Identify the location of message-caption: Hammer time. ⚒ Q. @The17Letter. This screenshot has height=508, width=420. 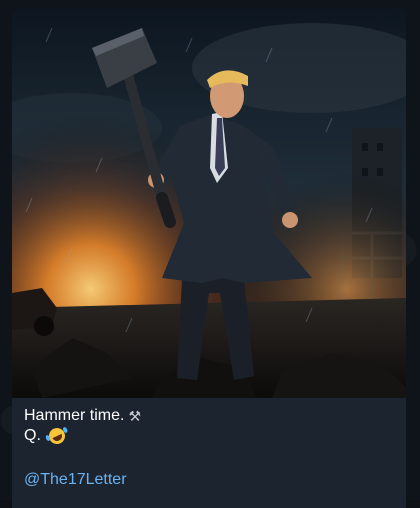
(209, 448).